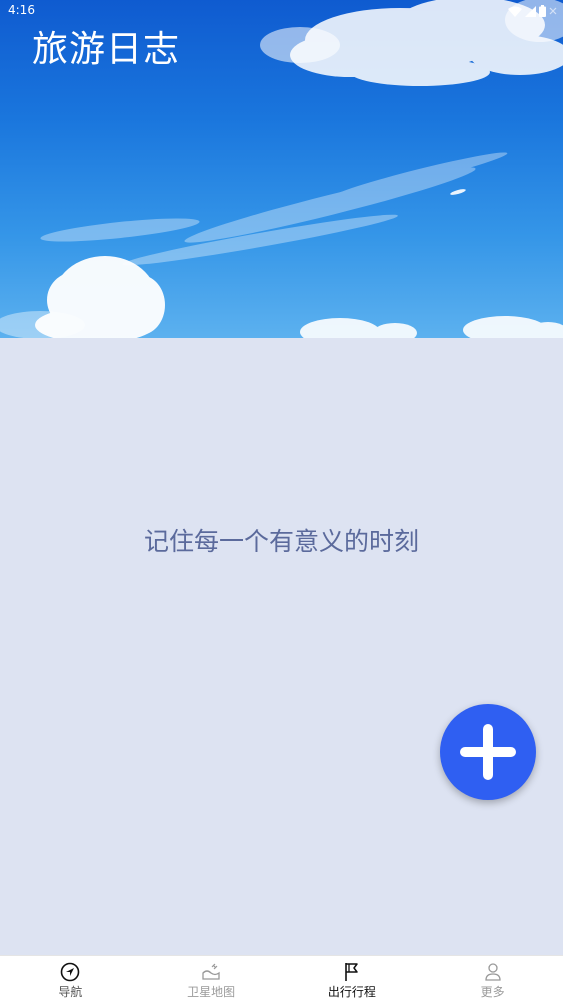 Image resolution: width=563 pixels, height=1002 pixels. What do you see at coordinates (492, 992) in the screenshot?
I see `nav-label-more: 更多` at bounding box center [492, 992].